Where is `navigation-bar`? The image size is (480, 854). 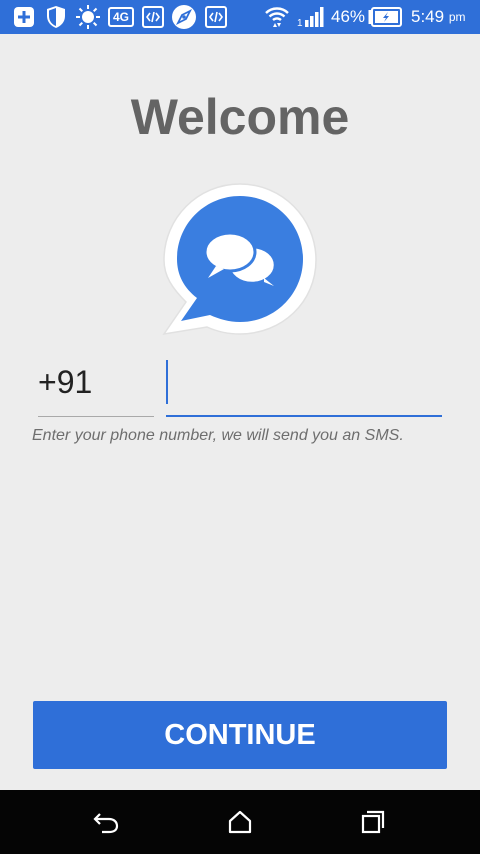 navigation-bar is located at coordinates (240, 822).